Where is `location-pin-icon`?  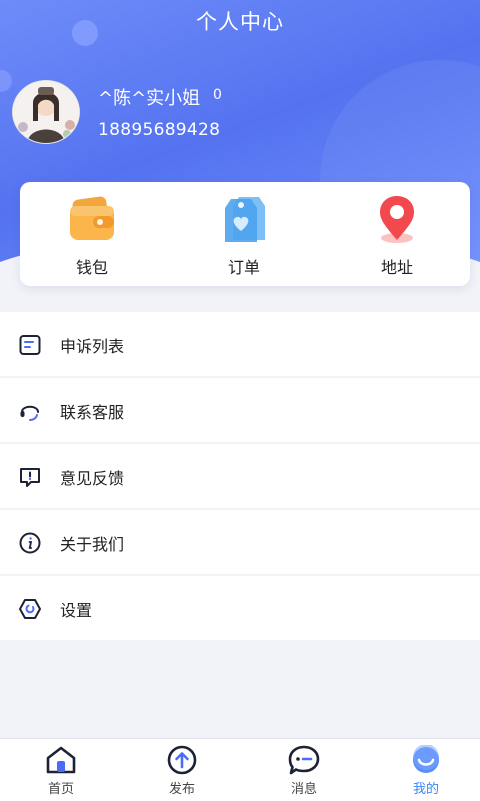
location-pin-icon is located at coordinates (397, 219).